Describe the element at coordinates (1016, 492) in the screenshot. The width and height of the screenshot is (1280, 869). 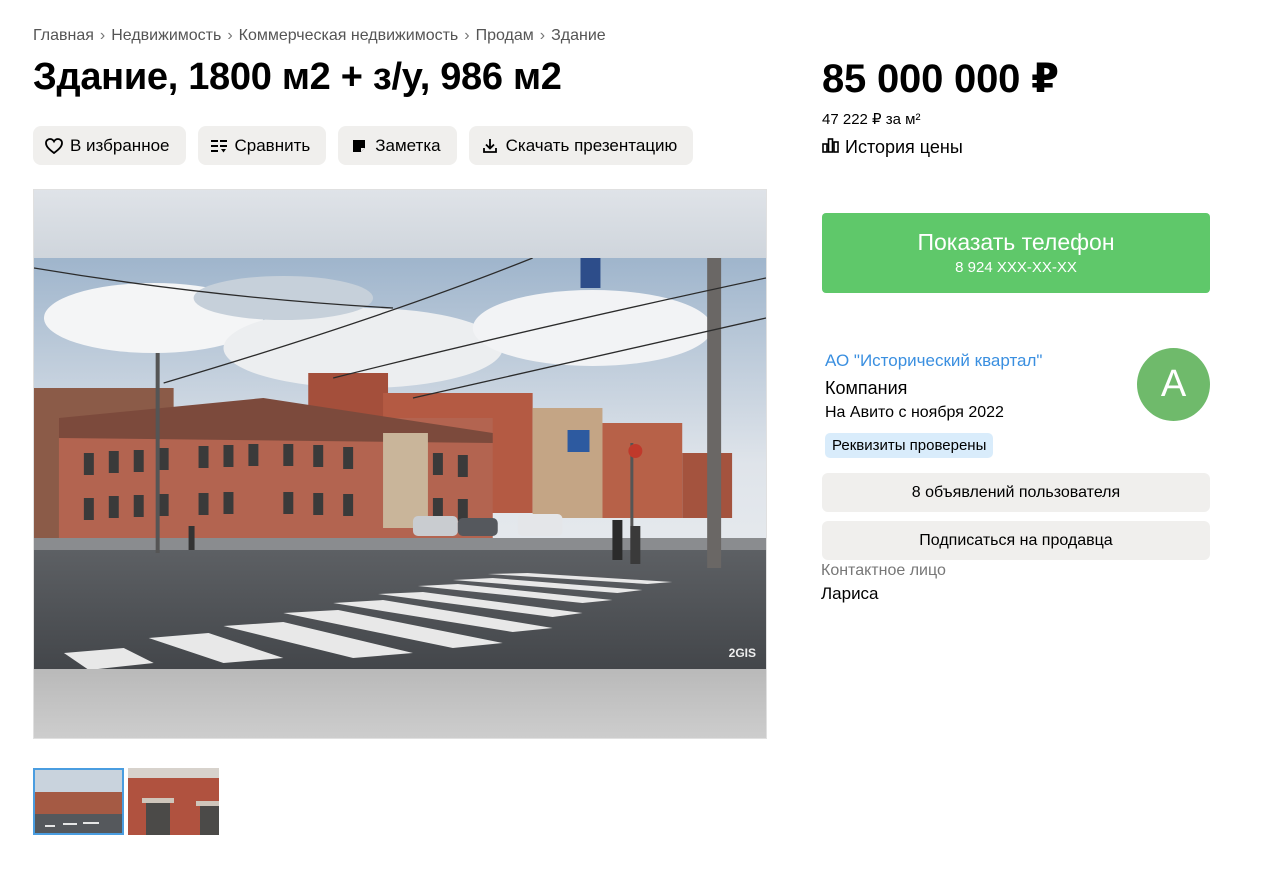
I see `seller-ads-button: 8 объявлений пользователя` at that location.